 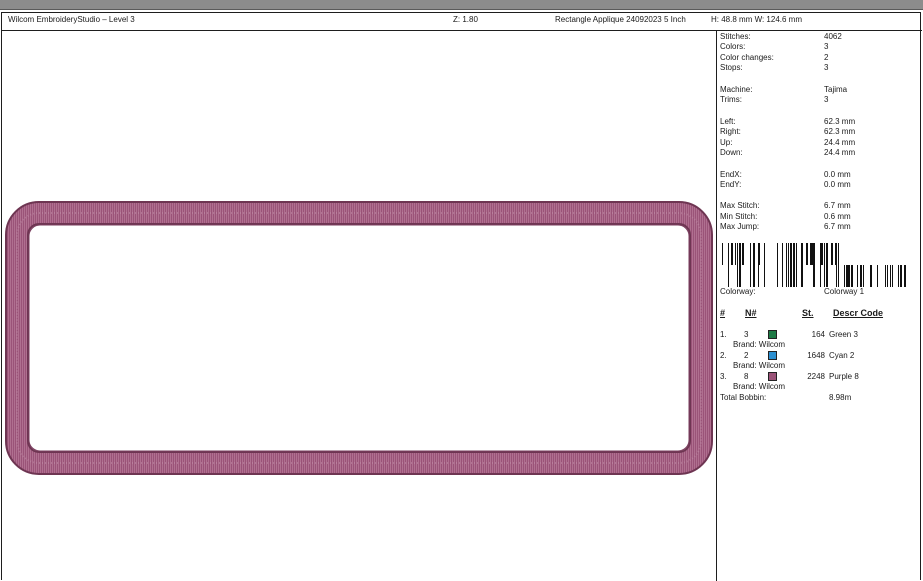 I want to click on thread-stitch-count: 164, so click(x=818, y=334).